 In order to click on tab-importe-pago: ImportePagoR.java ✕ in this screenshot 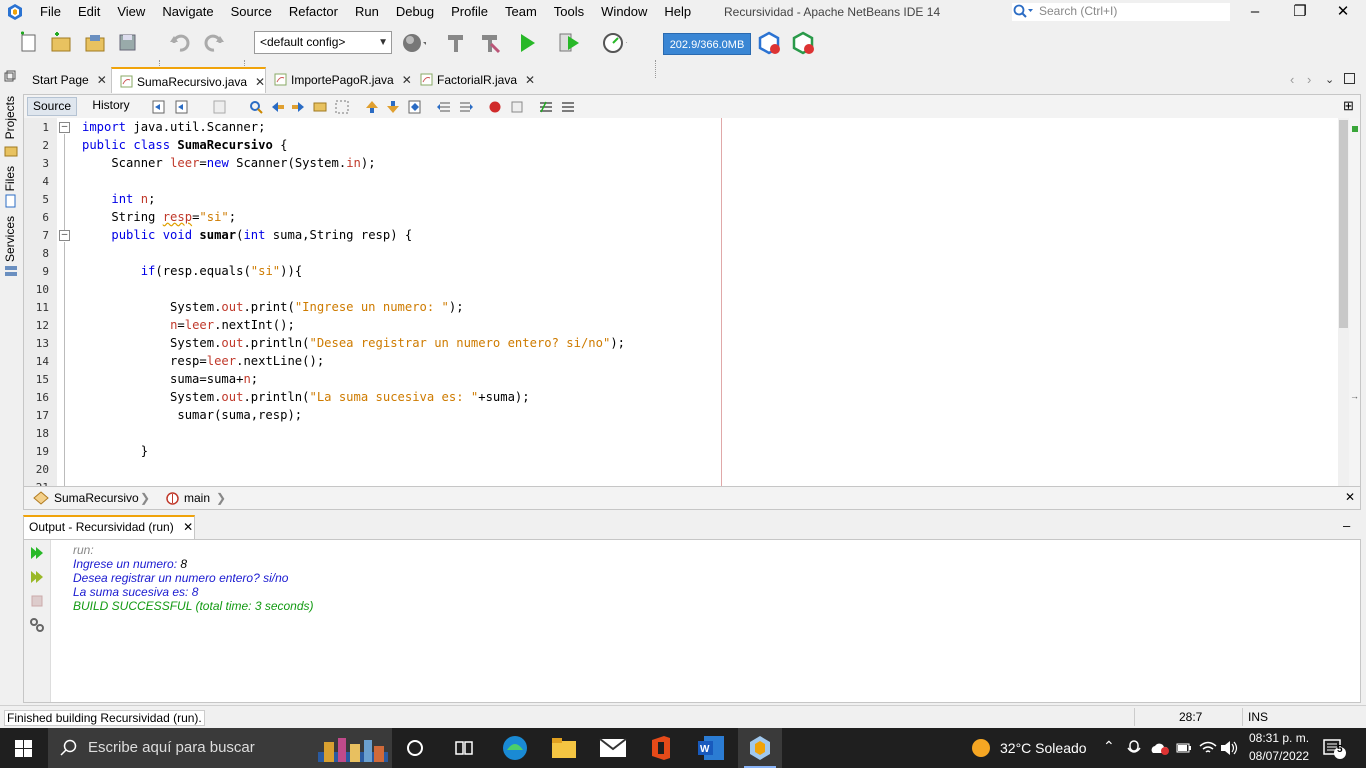, I will do `click(339, 80)`.